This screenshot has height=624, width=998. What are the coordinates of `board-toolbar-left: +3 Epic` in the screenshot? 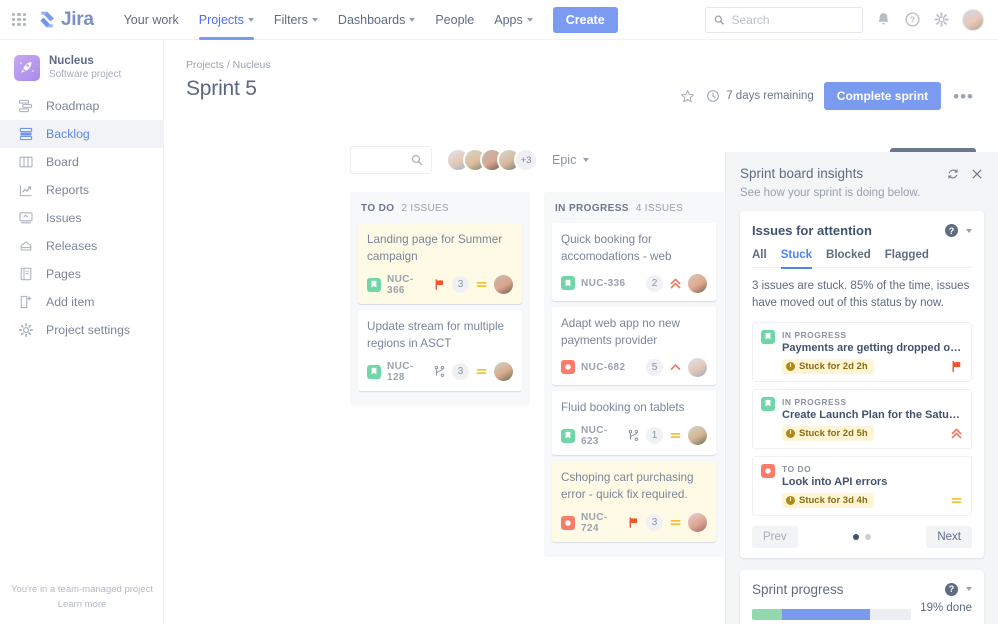 It's located at (470, 160).